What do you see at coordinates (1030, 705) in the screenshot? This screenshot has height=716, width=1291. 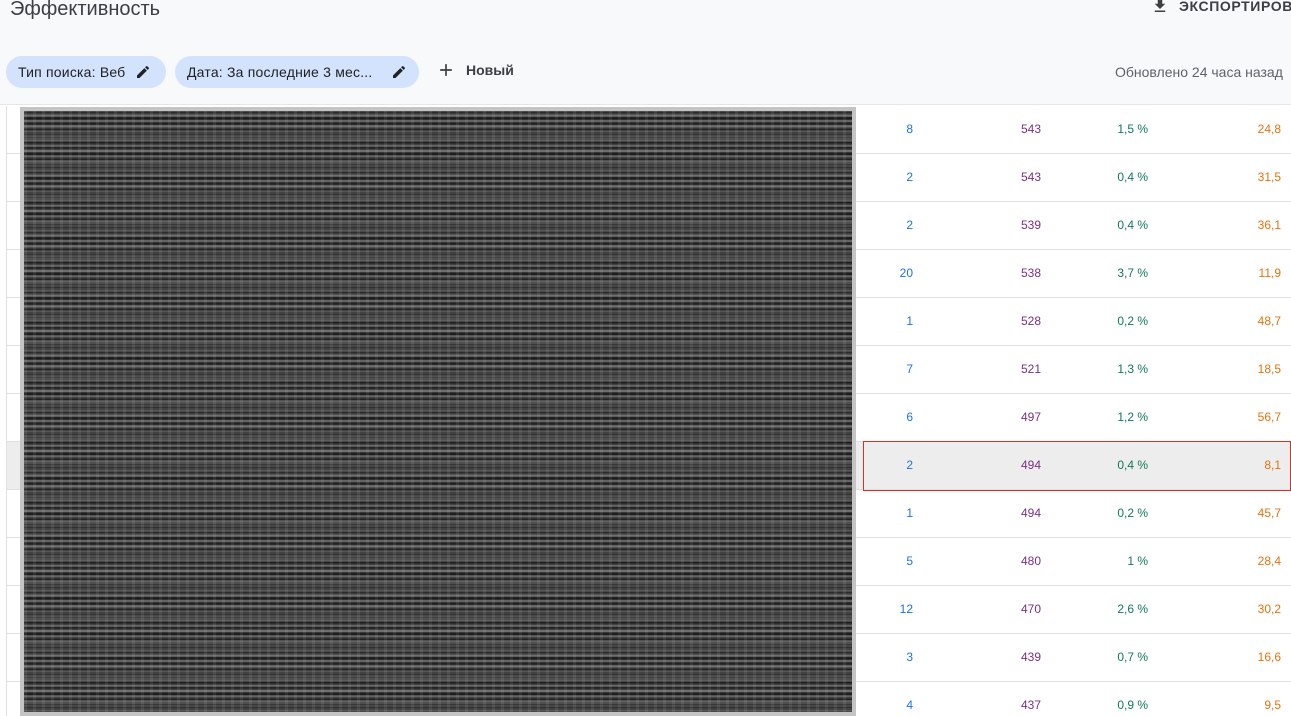 I see `impressions-cell: 437` at bounding box center [1030, 705].